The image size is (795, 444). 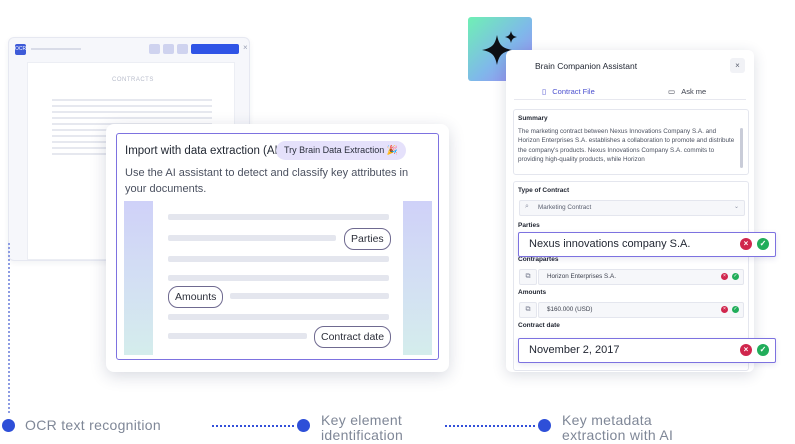 I want to click on primary-action-button, so click(x=215, y=49).